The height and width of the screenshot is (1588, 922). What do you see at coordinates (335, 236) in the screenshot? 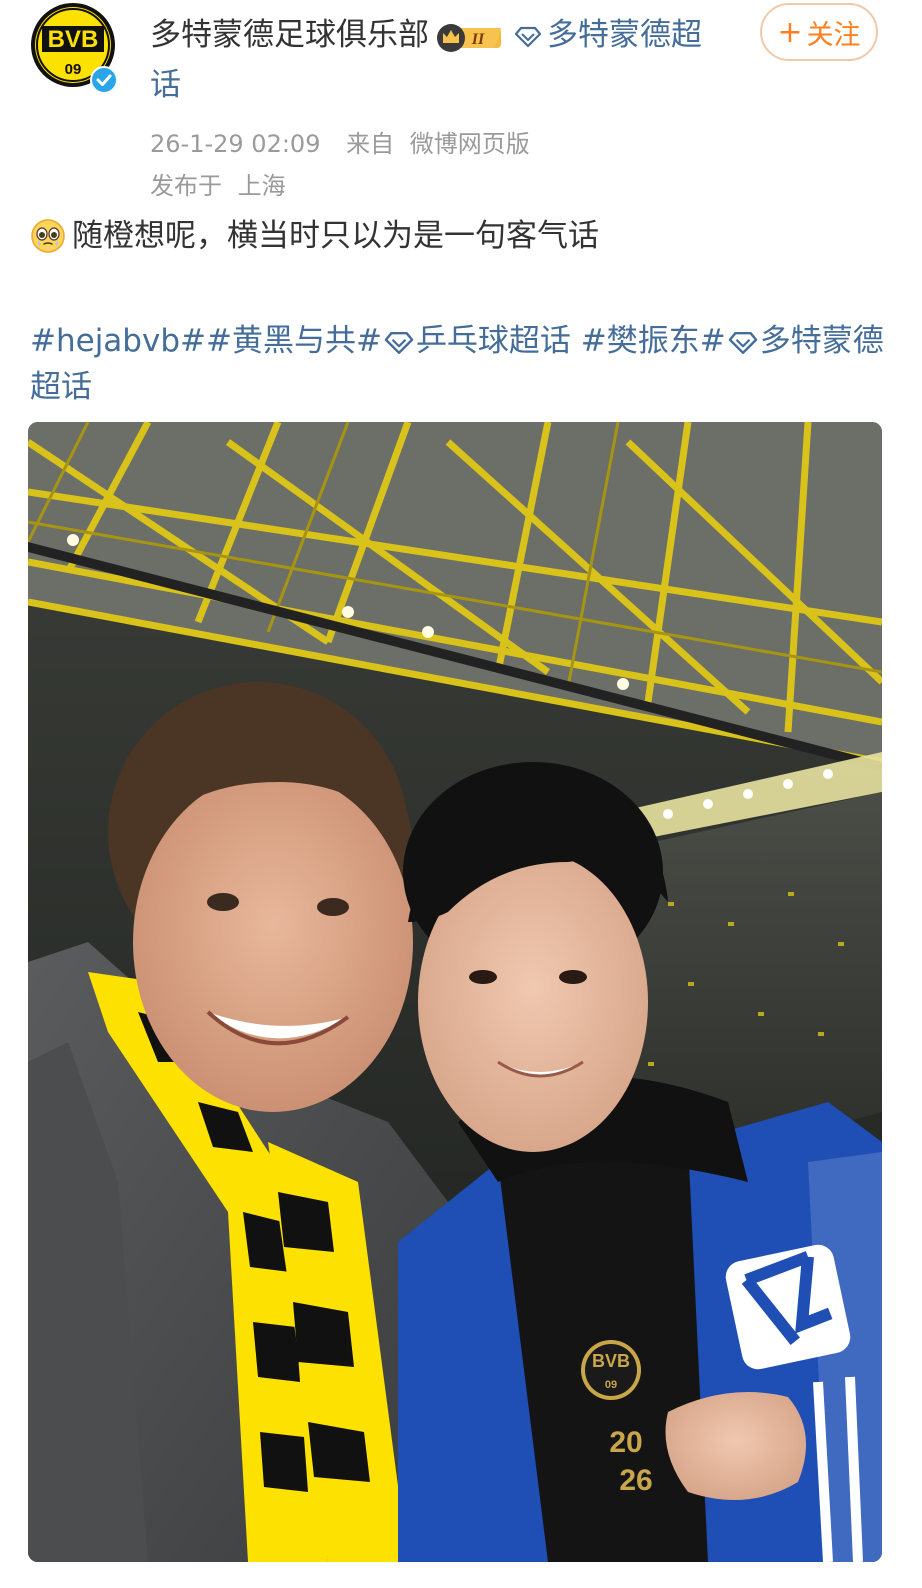
I see `post-text: 随橙想呢，横当时只以为是一句客气话` at bounding box center [335, 236].